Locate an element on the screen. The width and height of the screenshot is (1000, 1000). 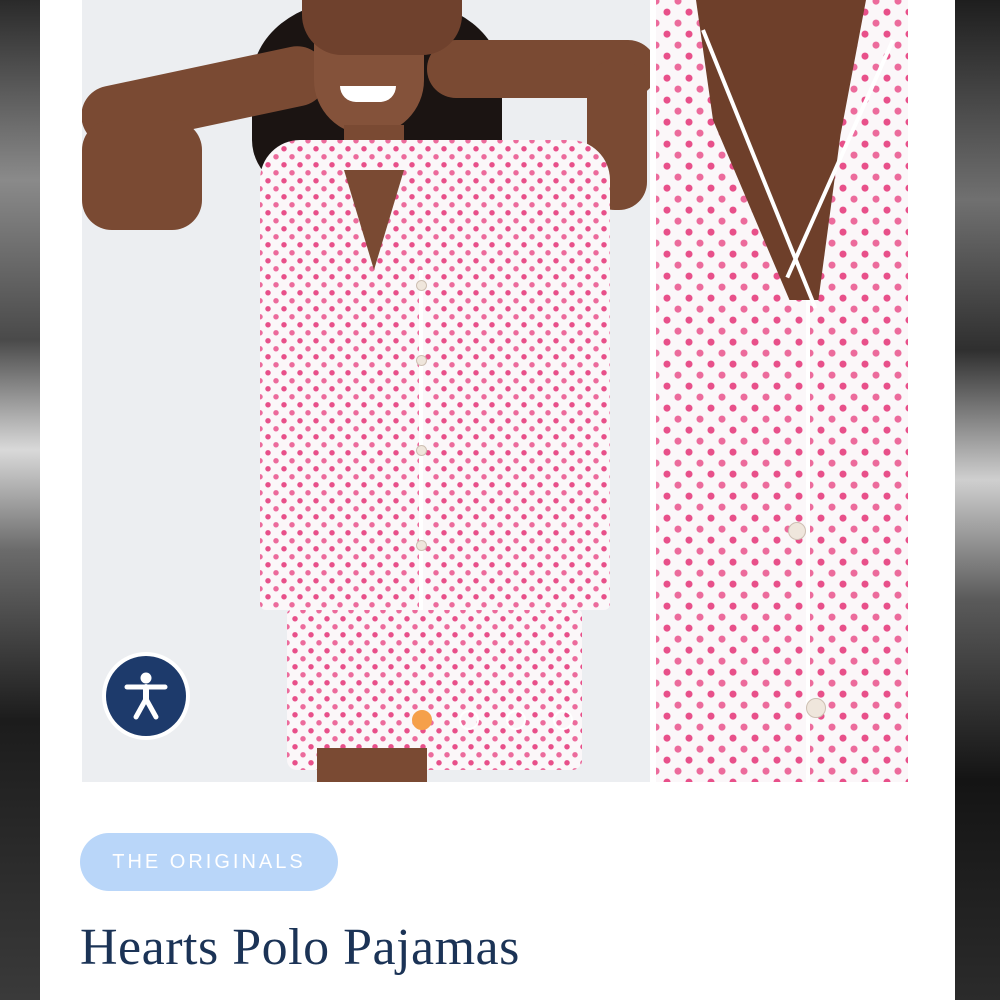
screen-edge-left is located at coordinates (20, 500).